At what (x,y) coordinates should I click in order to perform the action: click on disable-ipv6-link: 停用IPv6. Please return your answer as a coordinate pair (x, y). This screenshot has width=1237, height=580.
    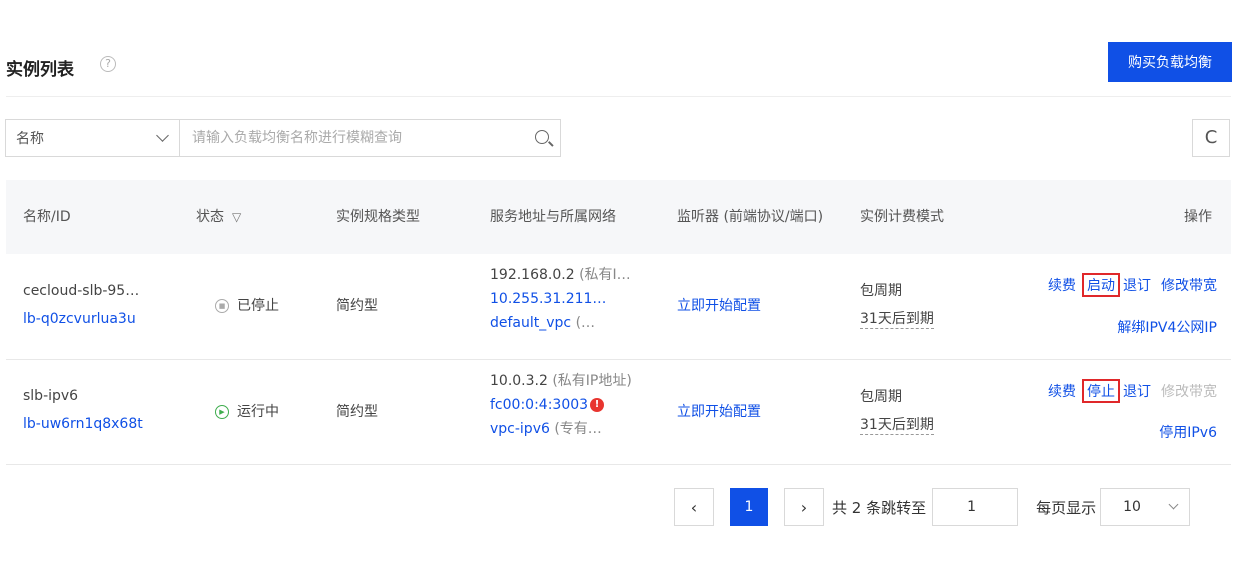
    Looking at the image, I should click on (1188, 433).